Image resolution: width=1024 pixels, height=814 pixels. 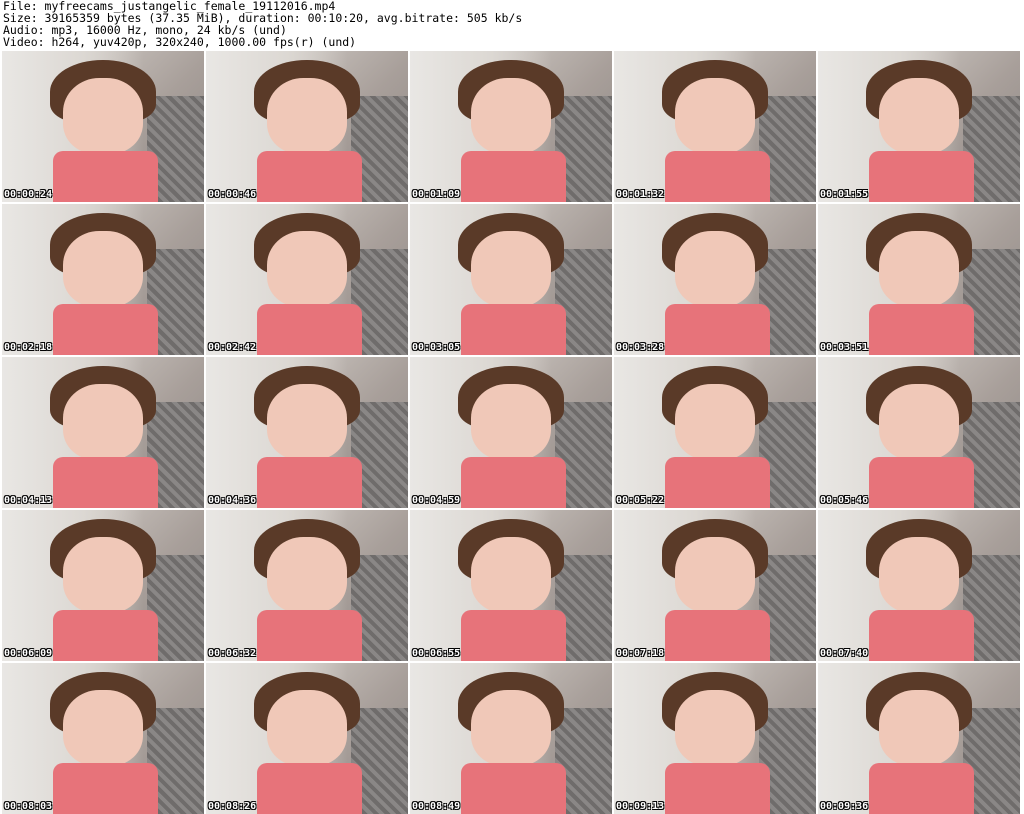 I want to click on thumbnail-timestamp: 00:00:46, so click(x=232, y=194).